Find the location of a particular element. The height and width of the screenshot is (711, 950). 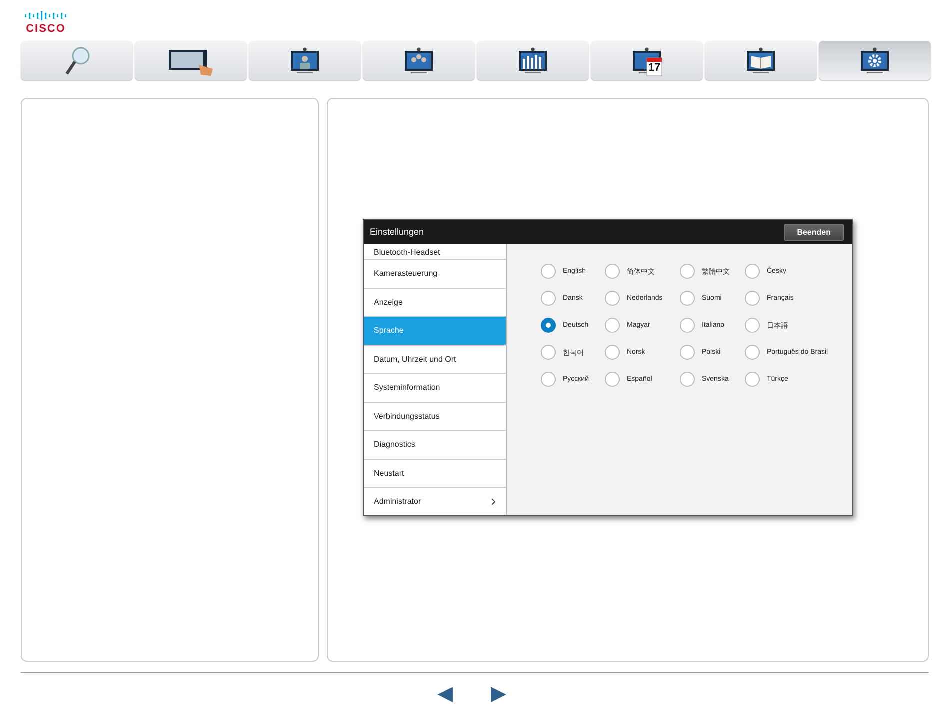

previous-button: ◀ is located at coordinates (445, 693).